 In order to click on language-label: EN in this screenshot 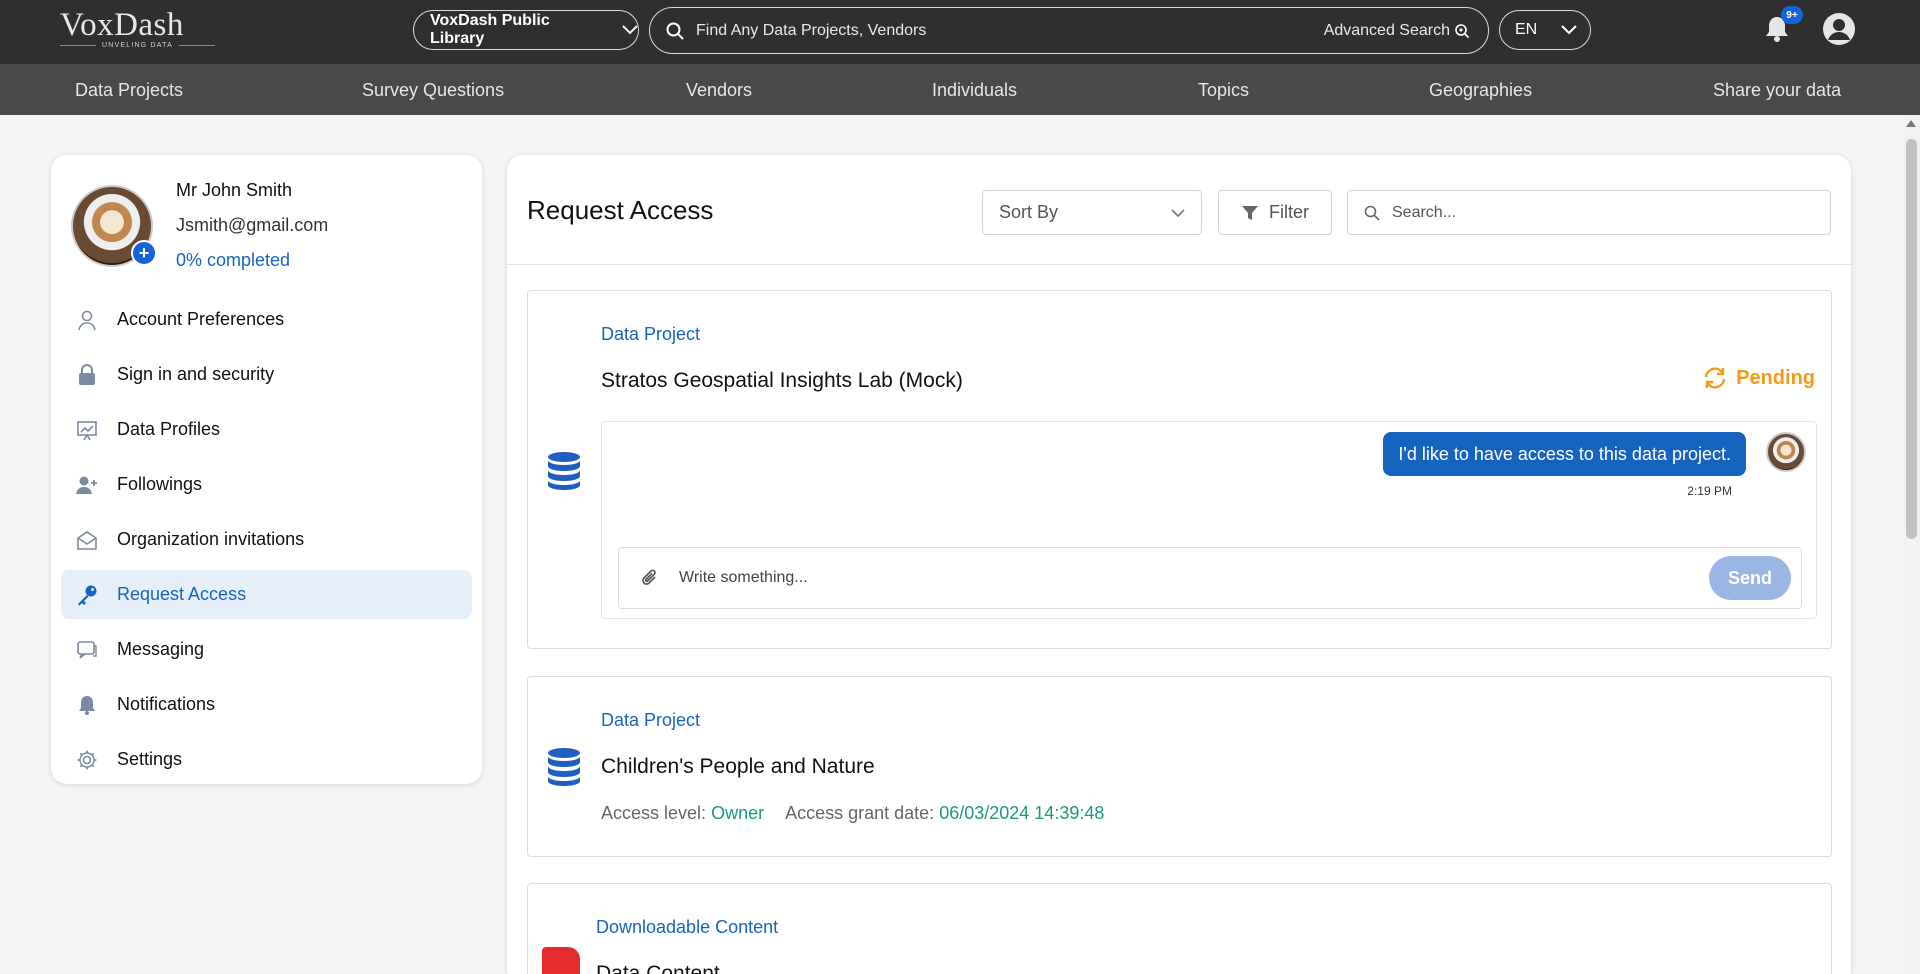, I will do `click(1526, 29)`.